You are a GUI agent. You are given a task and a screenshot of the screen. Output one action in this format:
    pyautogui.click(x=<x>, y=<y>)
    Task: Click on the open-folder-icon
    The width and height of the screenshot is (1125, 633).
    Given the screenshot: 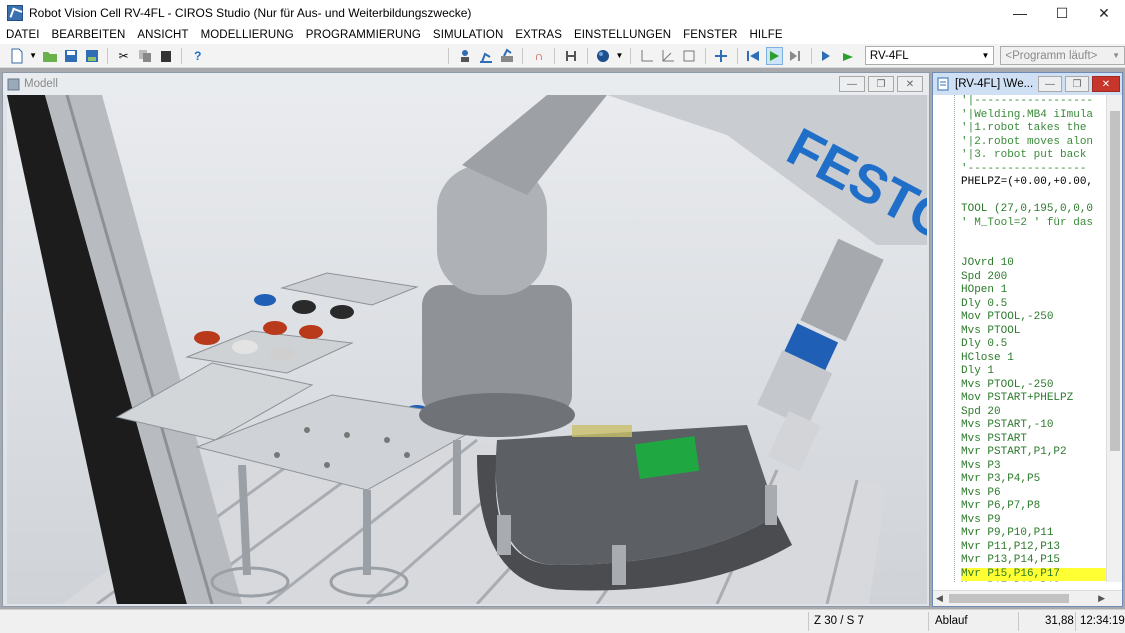 What is the action you would take?
    pyautogui.click(x=49, y=56)
    